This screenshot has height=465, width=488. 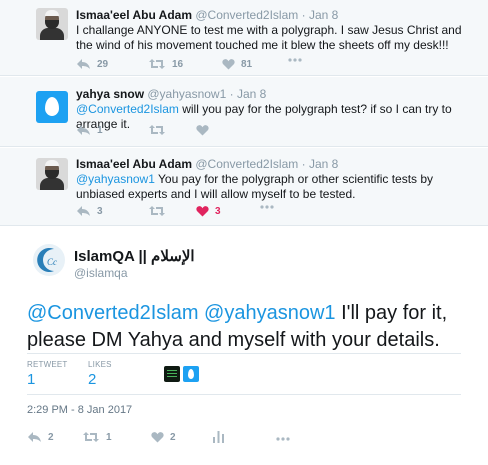 I want to click on likes-count: 2, so click(x=92, y=379).